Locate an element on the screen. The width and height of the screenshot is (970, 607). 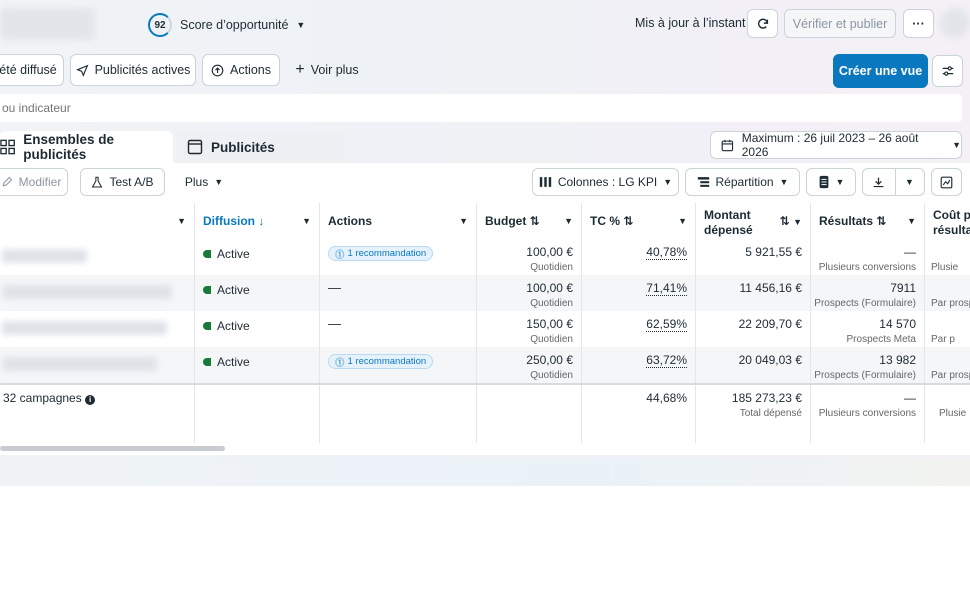
charts-button is located at coordinates (946, 182).